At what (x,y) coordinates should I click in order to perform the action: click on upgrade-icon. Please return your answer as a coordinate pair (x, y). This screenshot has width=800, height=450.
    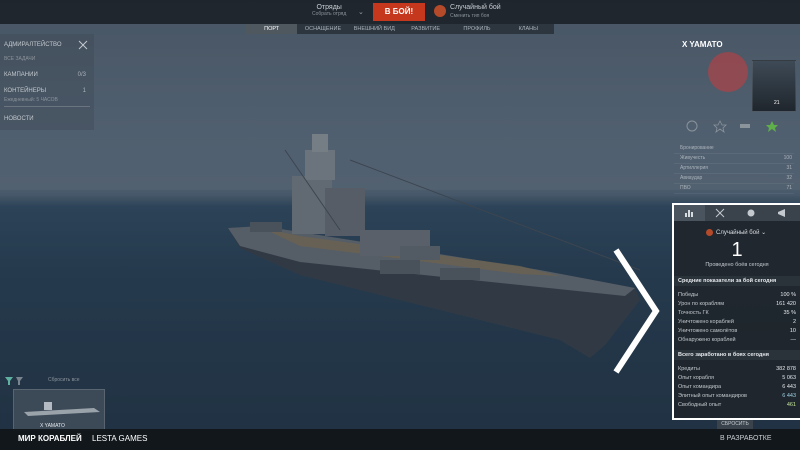
    Looking at the image, I should click on (745, 126).